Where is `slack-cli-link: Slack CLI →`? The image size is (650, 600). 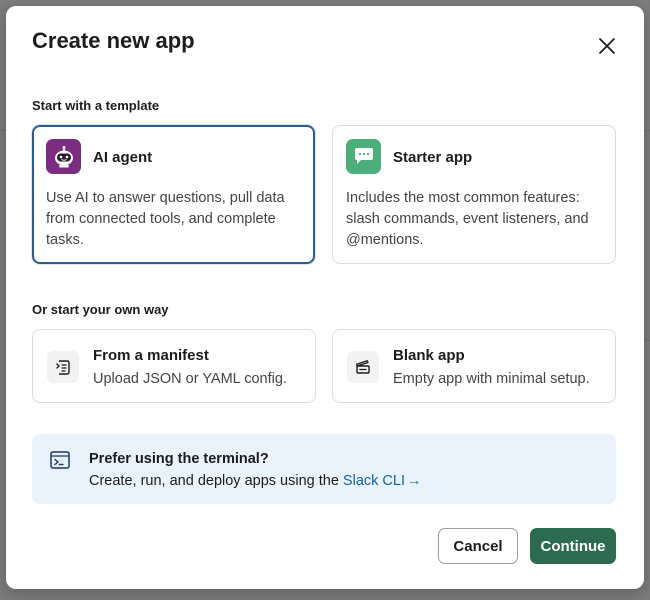
slack-cli-link: Slack CLI → is located at coordinates (382, 481).